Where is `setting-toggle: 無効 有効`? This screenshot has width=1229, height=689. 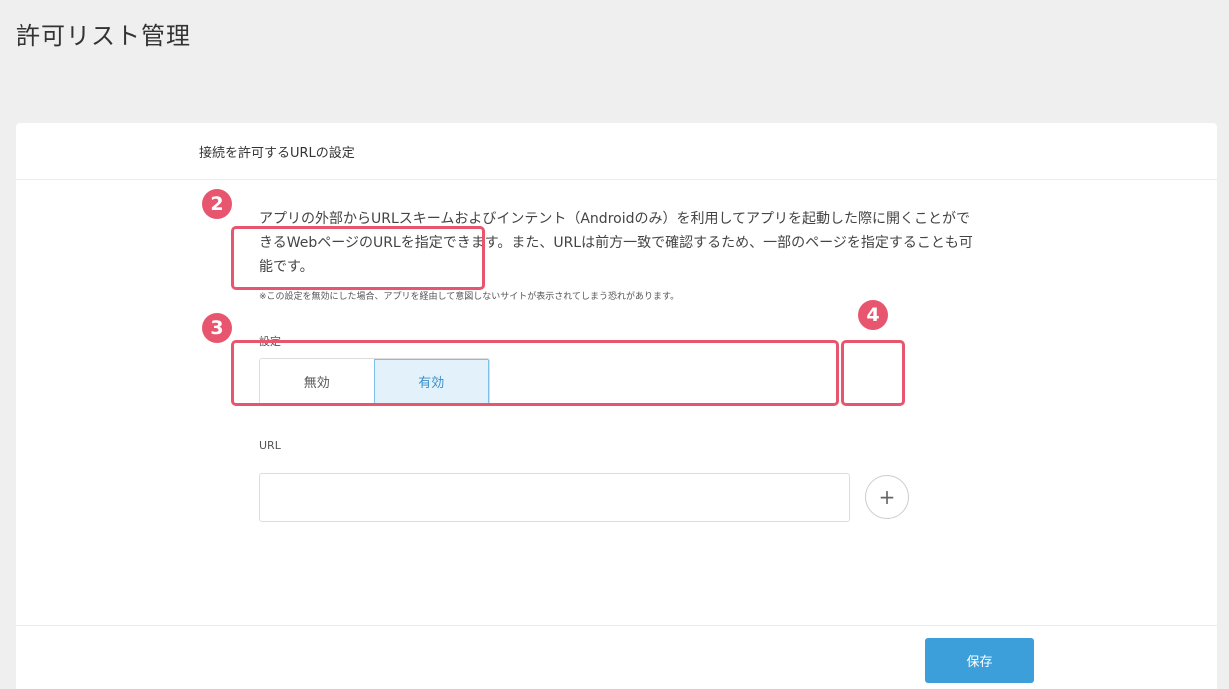 setting-toggle: 無効 有効 is located at coordinates (374, 381).